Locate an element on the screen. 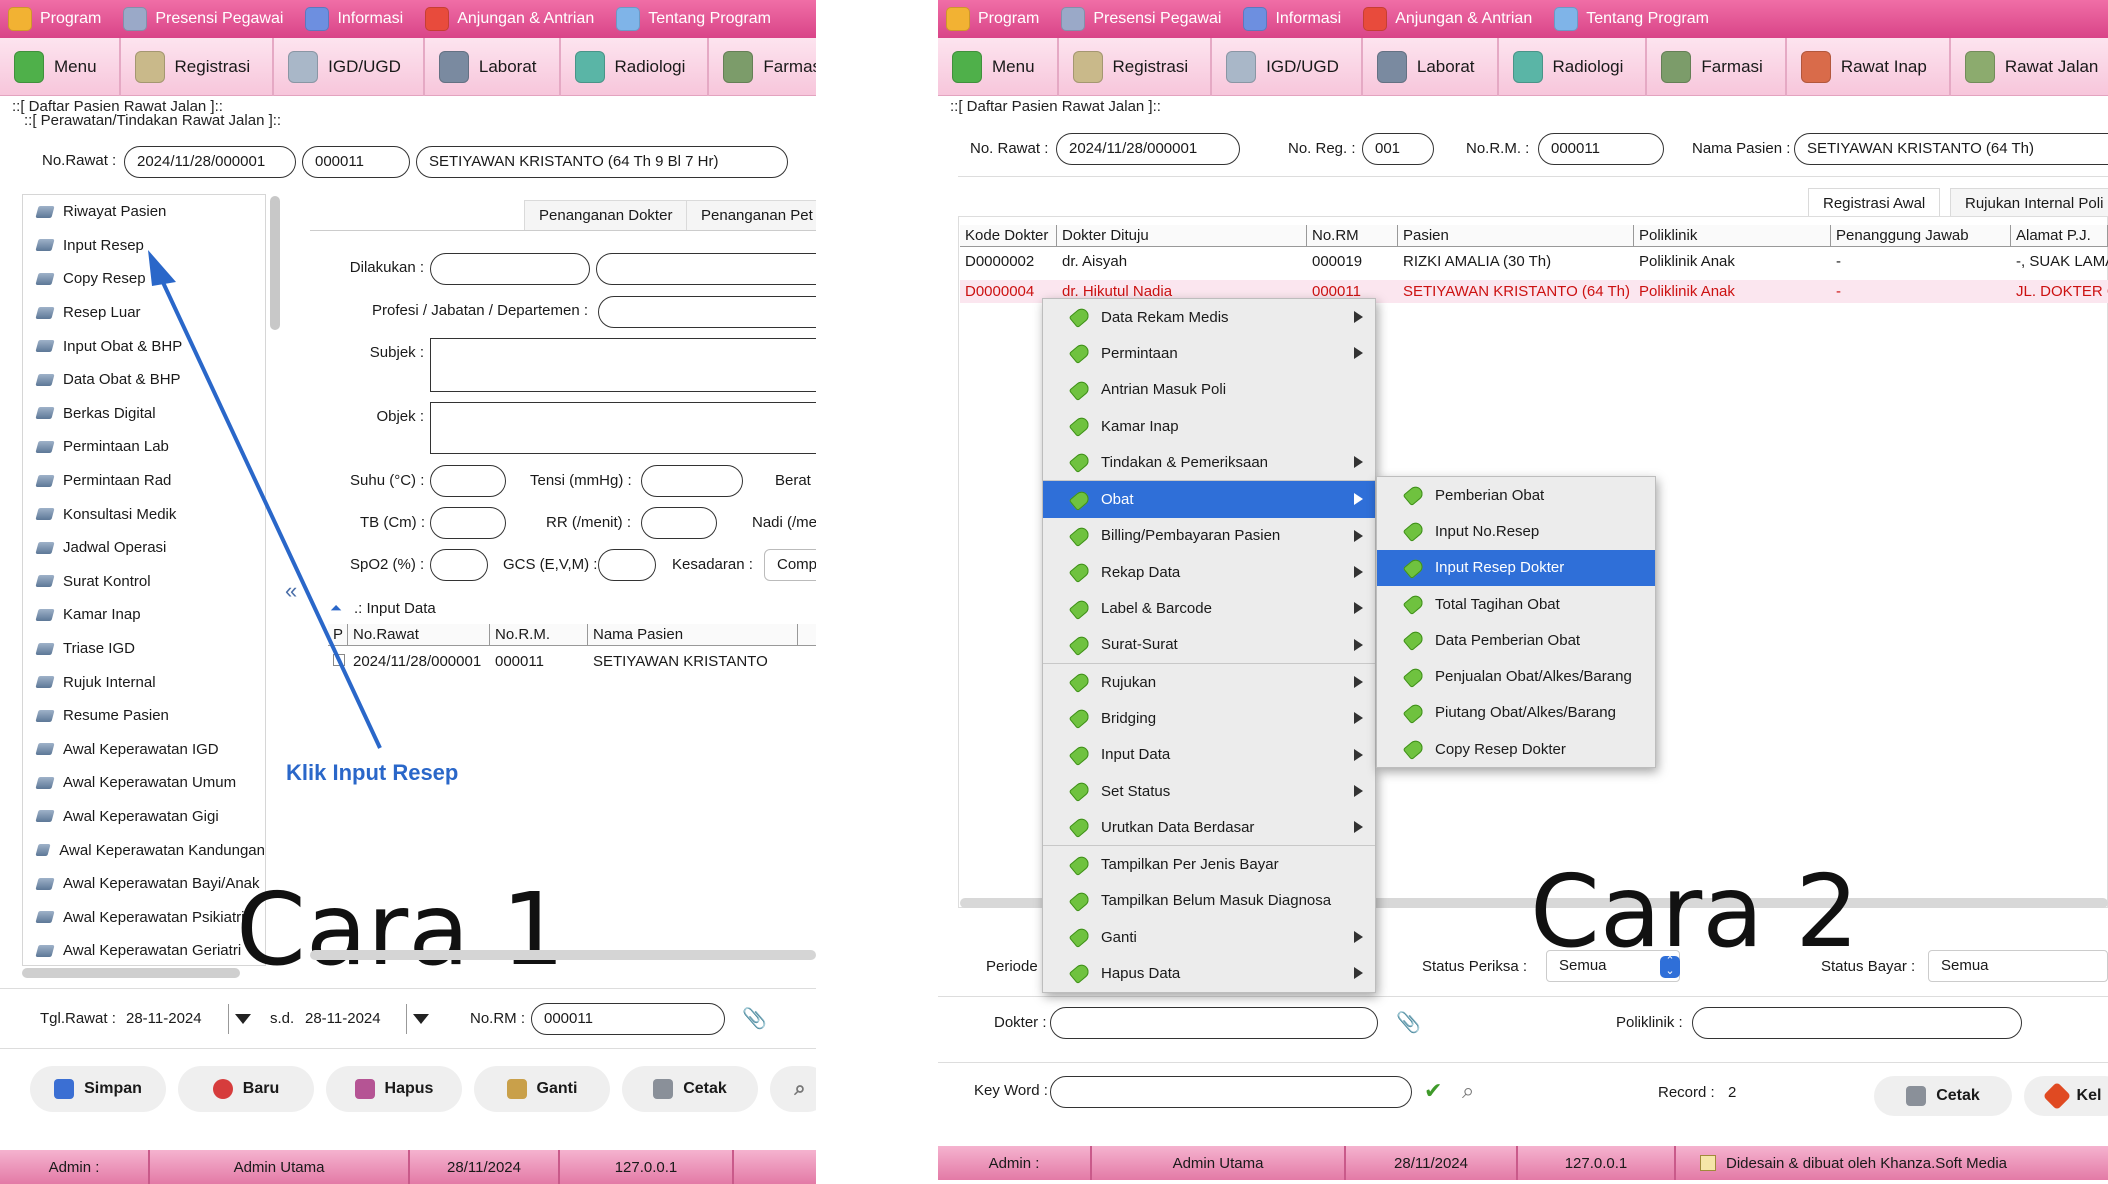 This screenshot has width=2108, height=1184. tgl-to-dropdown-icon is located at coordinates (420, 1019).